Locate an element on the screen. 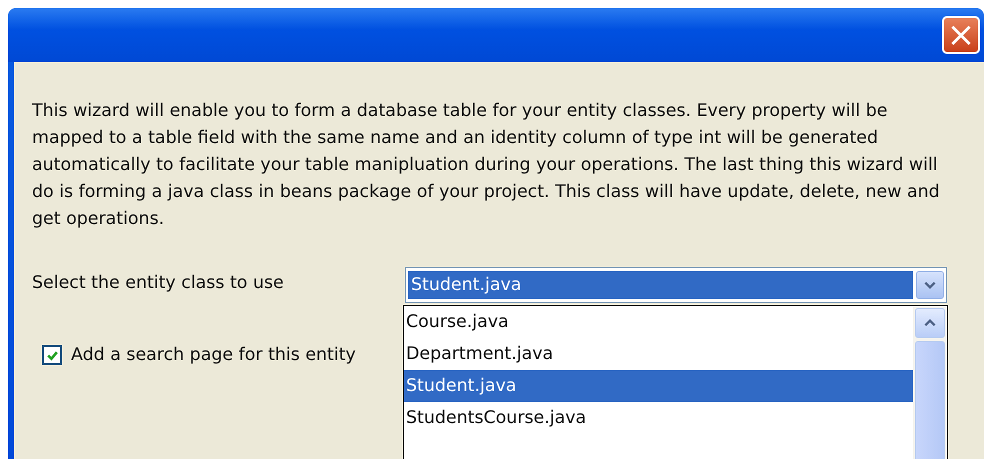  dropdown-option: Department.java is located at coordinates (658, 354).